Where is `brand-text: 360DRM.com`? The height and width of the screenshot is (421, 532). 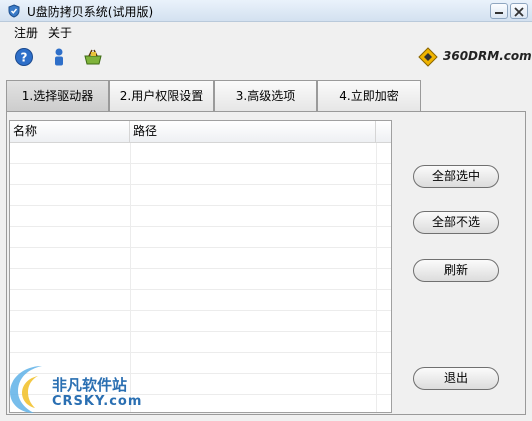
brand-text: 360DRM.com is located at coordinates (487, 56).